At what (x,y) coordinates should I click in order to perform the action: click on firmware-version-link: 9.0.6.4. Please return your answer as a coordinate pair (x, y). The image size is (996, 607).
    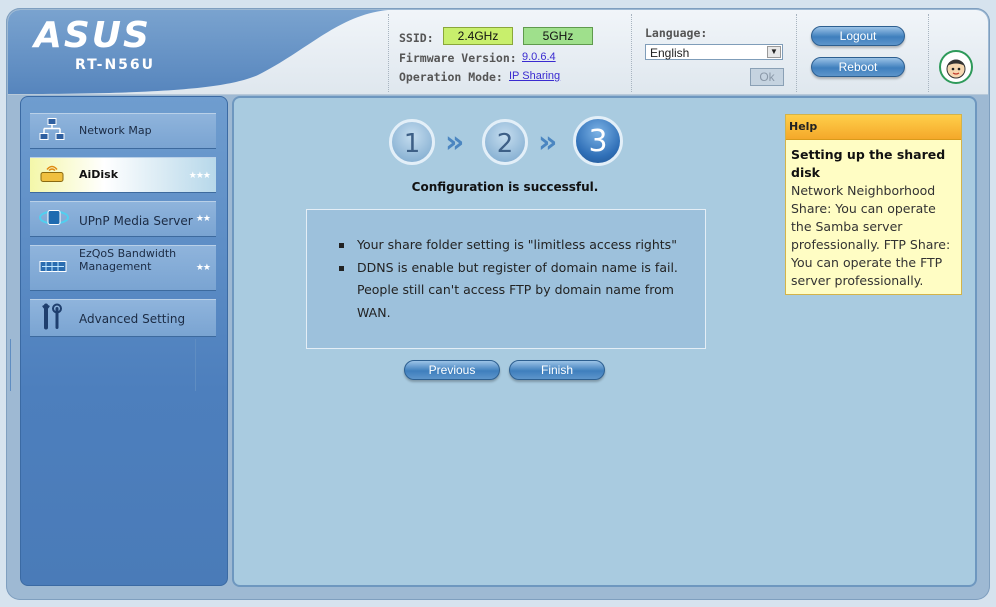
    Looking at the image, I should click on (539, 57).